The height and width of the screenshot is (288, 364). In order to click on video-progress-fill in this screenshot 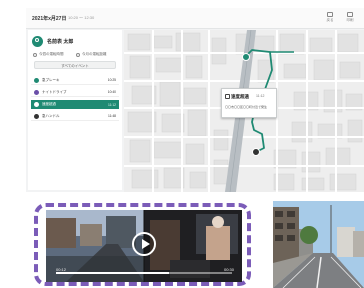, I will do `click(112, 273)`.